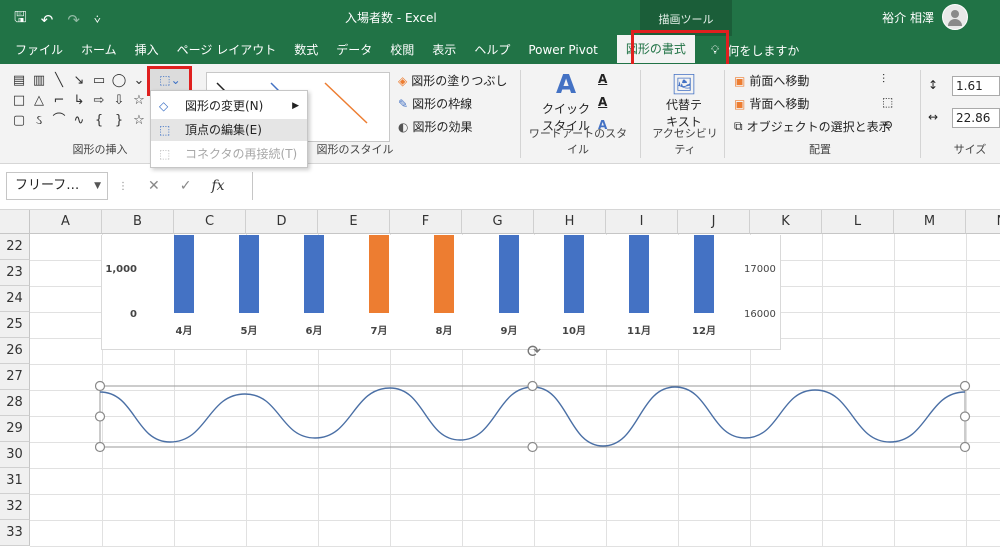 This screenshot has height=547, width=1000. I want to click on rounded-rect-icon: ▢, so click(19, 121).